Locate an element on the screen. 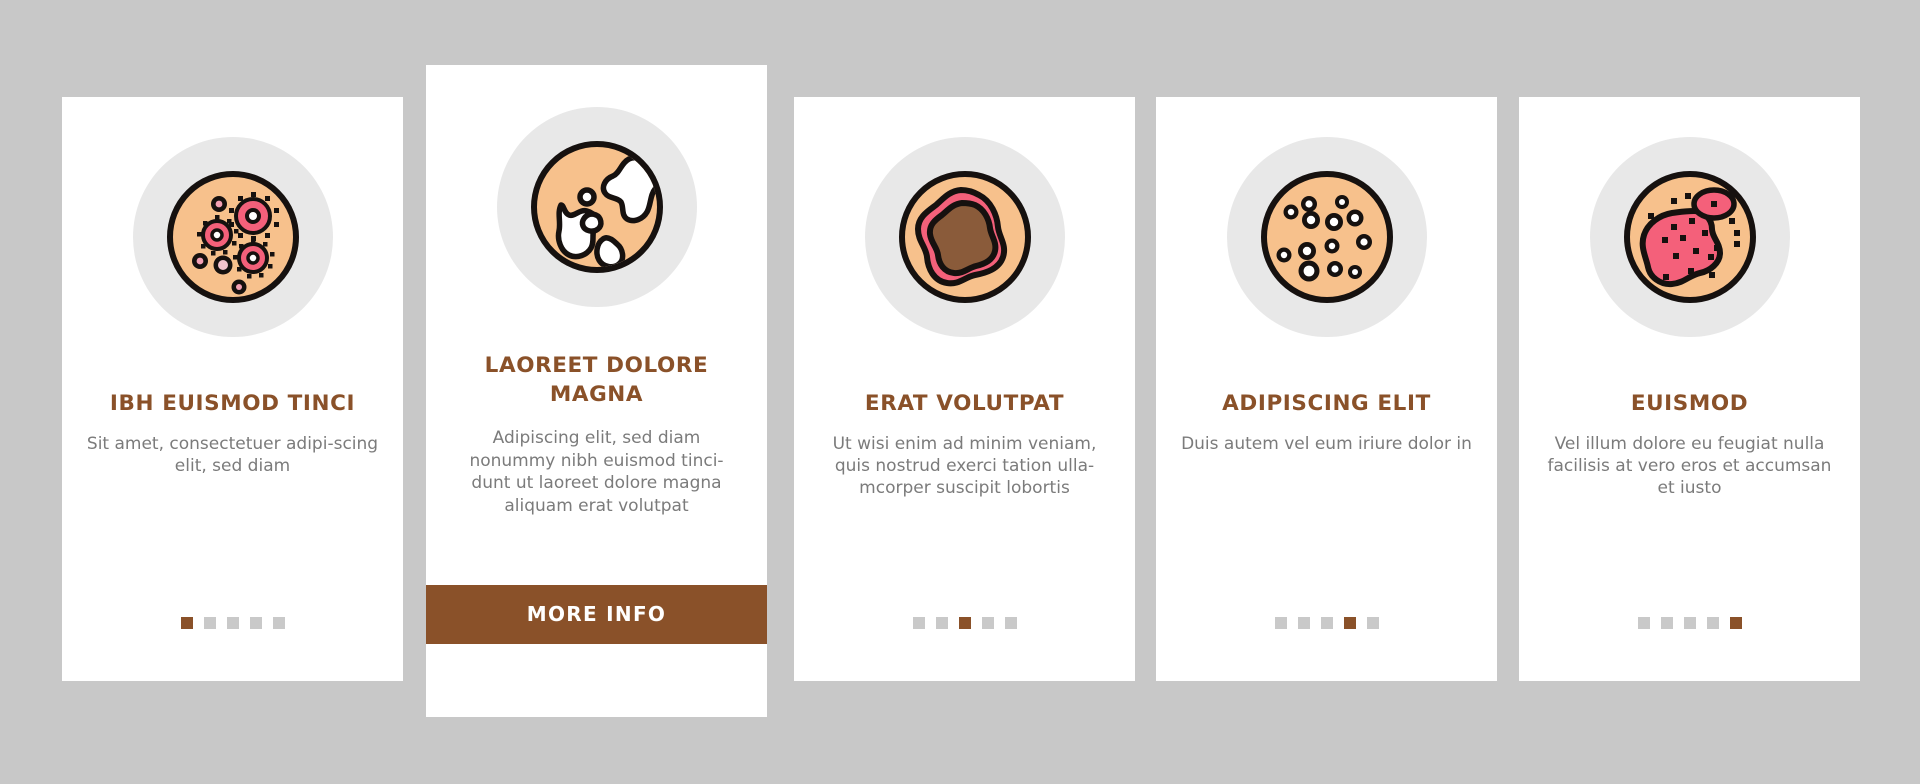 This screenshot has height=784, width=1920. card-3-pagination-dots is located at coordinates (964, 623).